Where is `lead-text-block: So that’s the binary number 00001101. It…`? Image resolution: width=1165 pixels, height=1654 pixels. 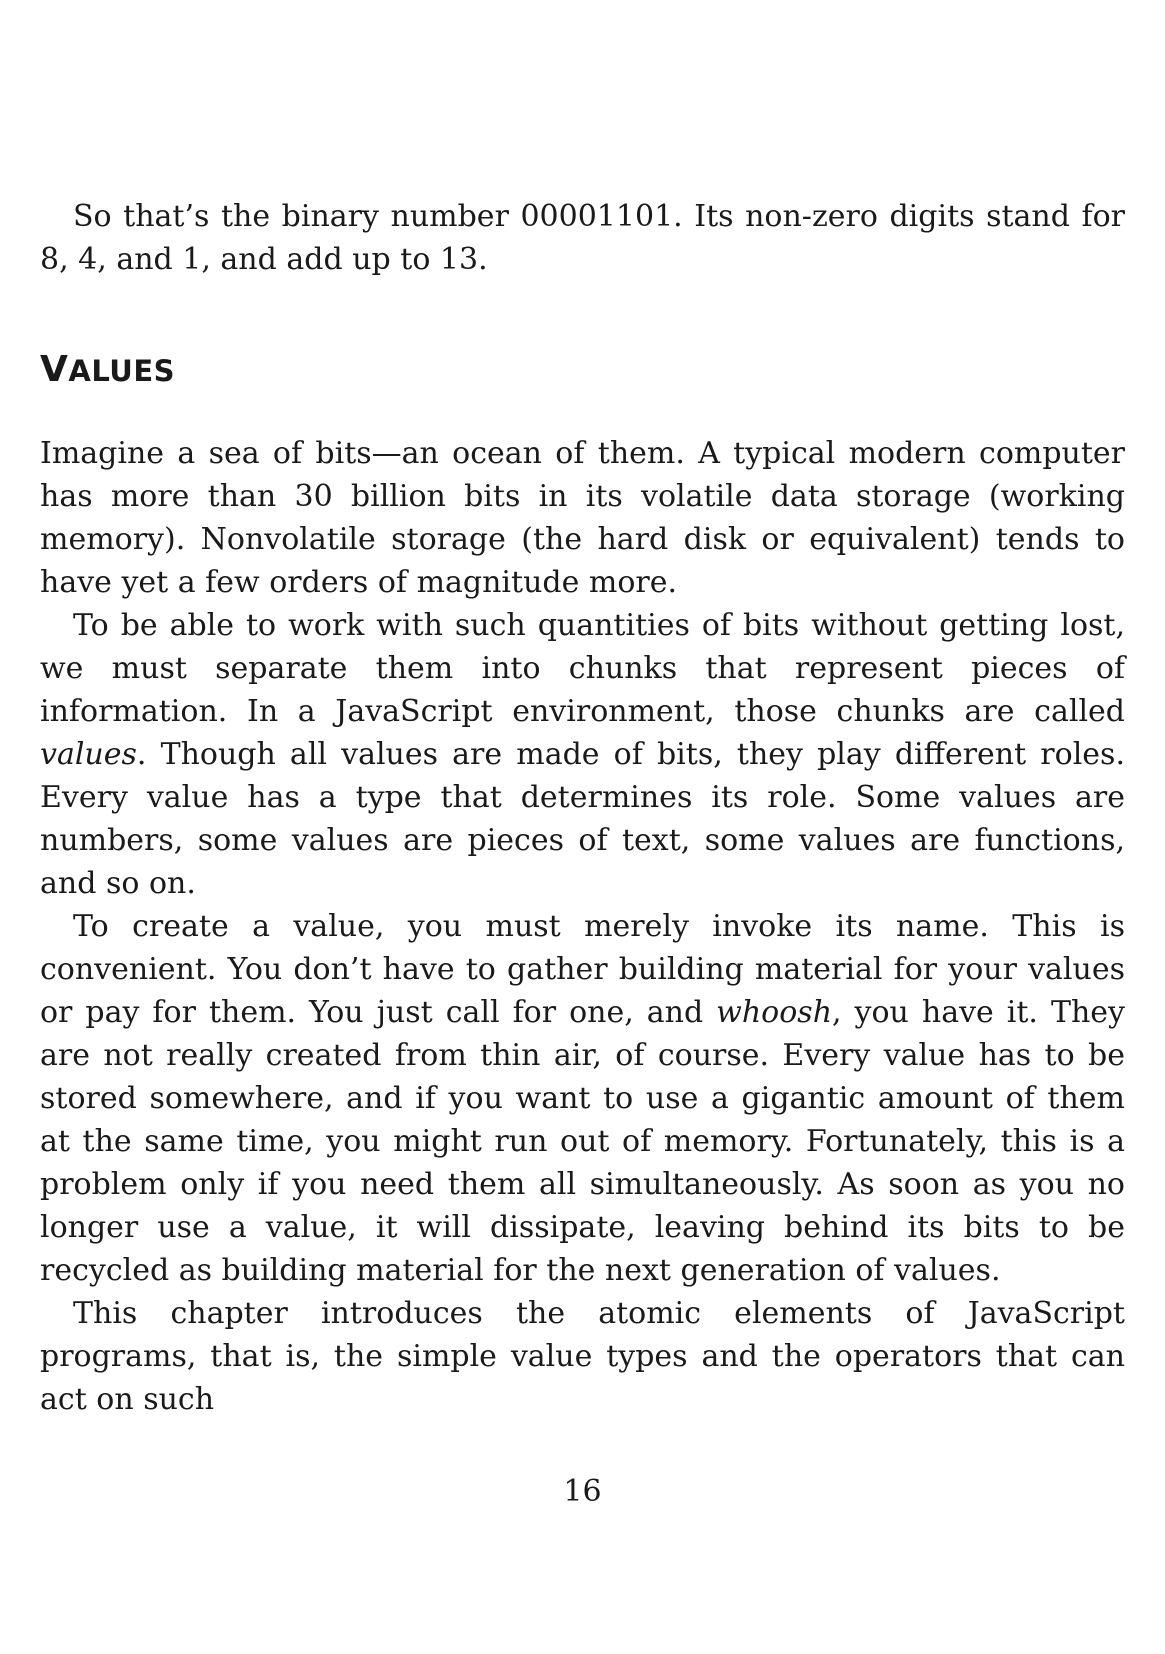 lead-text-block: So that’s the binary number 00001101. It… is located at coordinates (582, 238).